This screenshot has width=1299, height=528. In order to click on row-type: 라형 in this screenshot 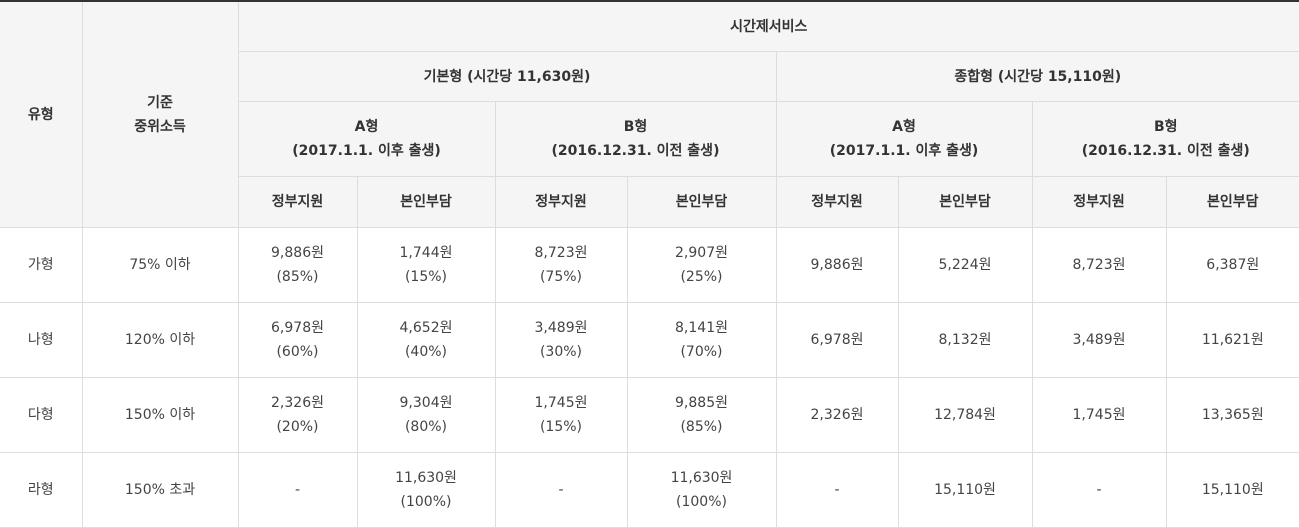, I will do `click(41, 490)`.